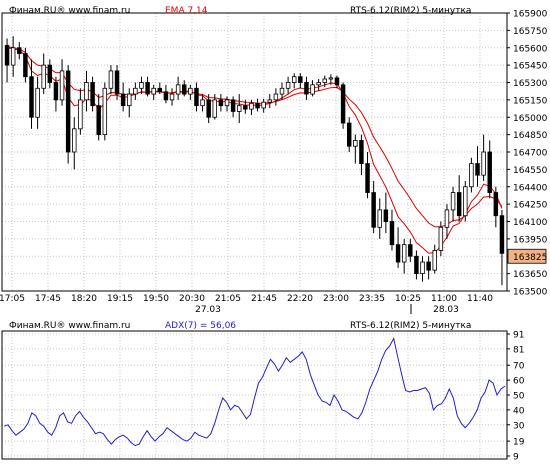  I want to click on price-tick-label: 163650, so click(530, 275).